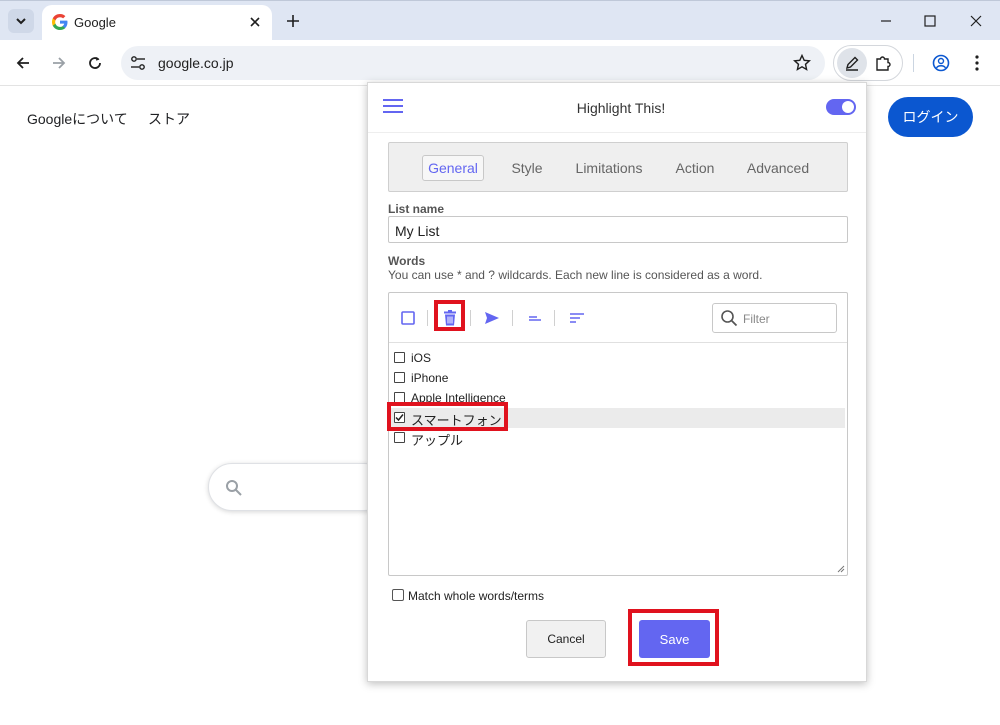  What do you see at coordinates (500, 20) in the screenshot?
I see `tab-strip: Google` at bounding box center [500, 20].